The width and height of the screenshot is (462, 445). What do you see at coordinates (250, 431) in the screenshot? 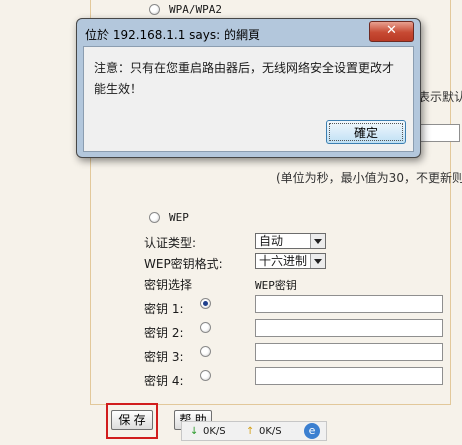
I see `upload-arrow-icon: ↑` at bounding box center [250, 431].